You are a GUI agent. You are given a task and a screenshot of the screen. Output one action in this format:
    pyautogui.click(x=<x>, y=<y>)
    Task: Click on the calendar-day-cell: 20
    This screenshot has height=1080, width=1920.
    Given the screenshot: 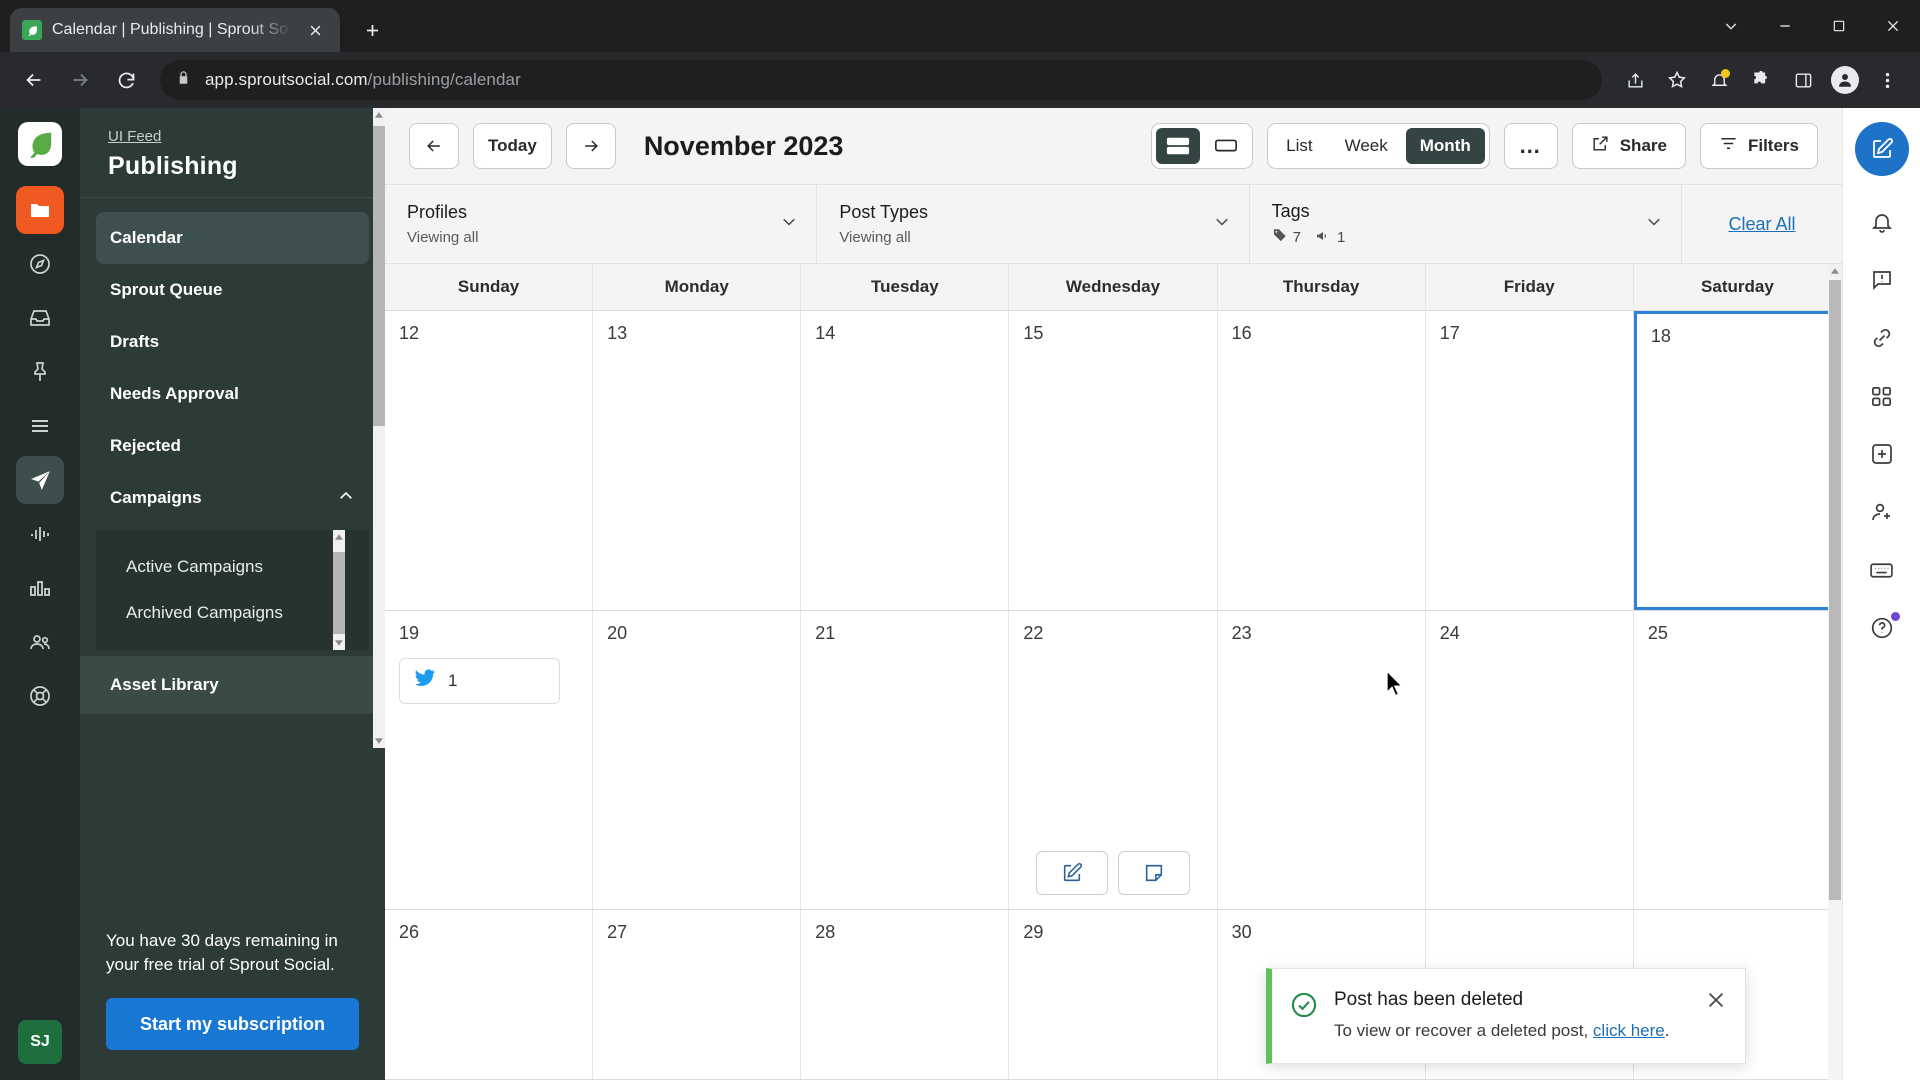 What is the action you would take?
    pyautogui.click(x=697, y=760)
    